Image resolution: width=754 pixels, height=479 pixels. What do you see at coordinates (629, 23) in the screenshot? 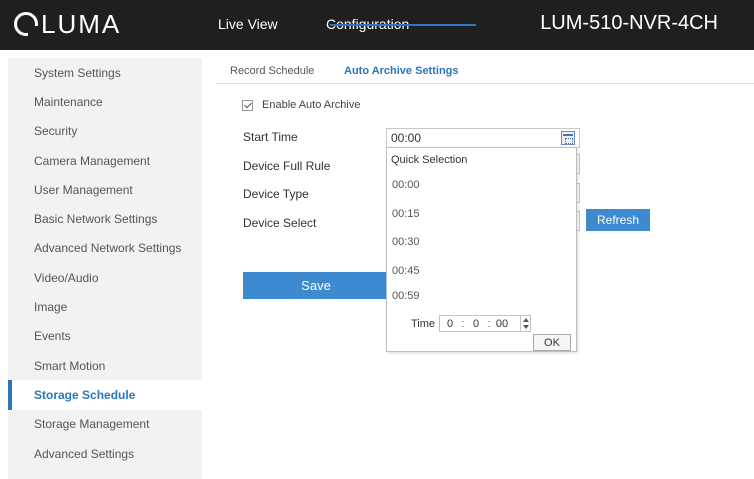
I see `device-name: LUM-510-NVR-4CH` at bounding box center [629, 23].